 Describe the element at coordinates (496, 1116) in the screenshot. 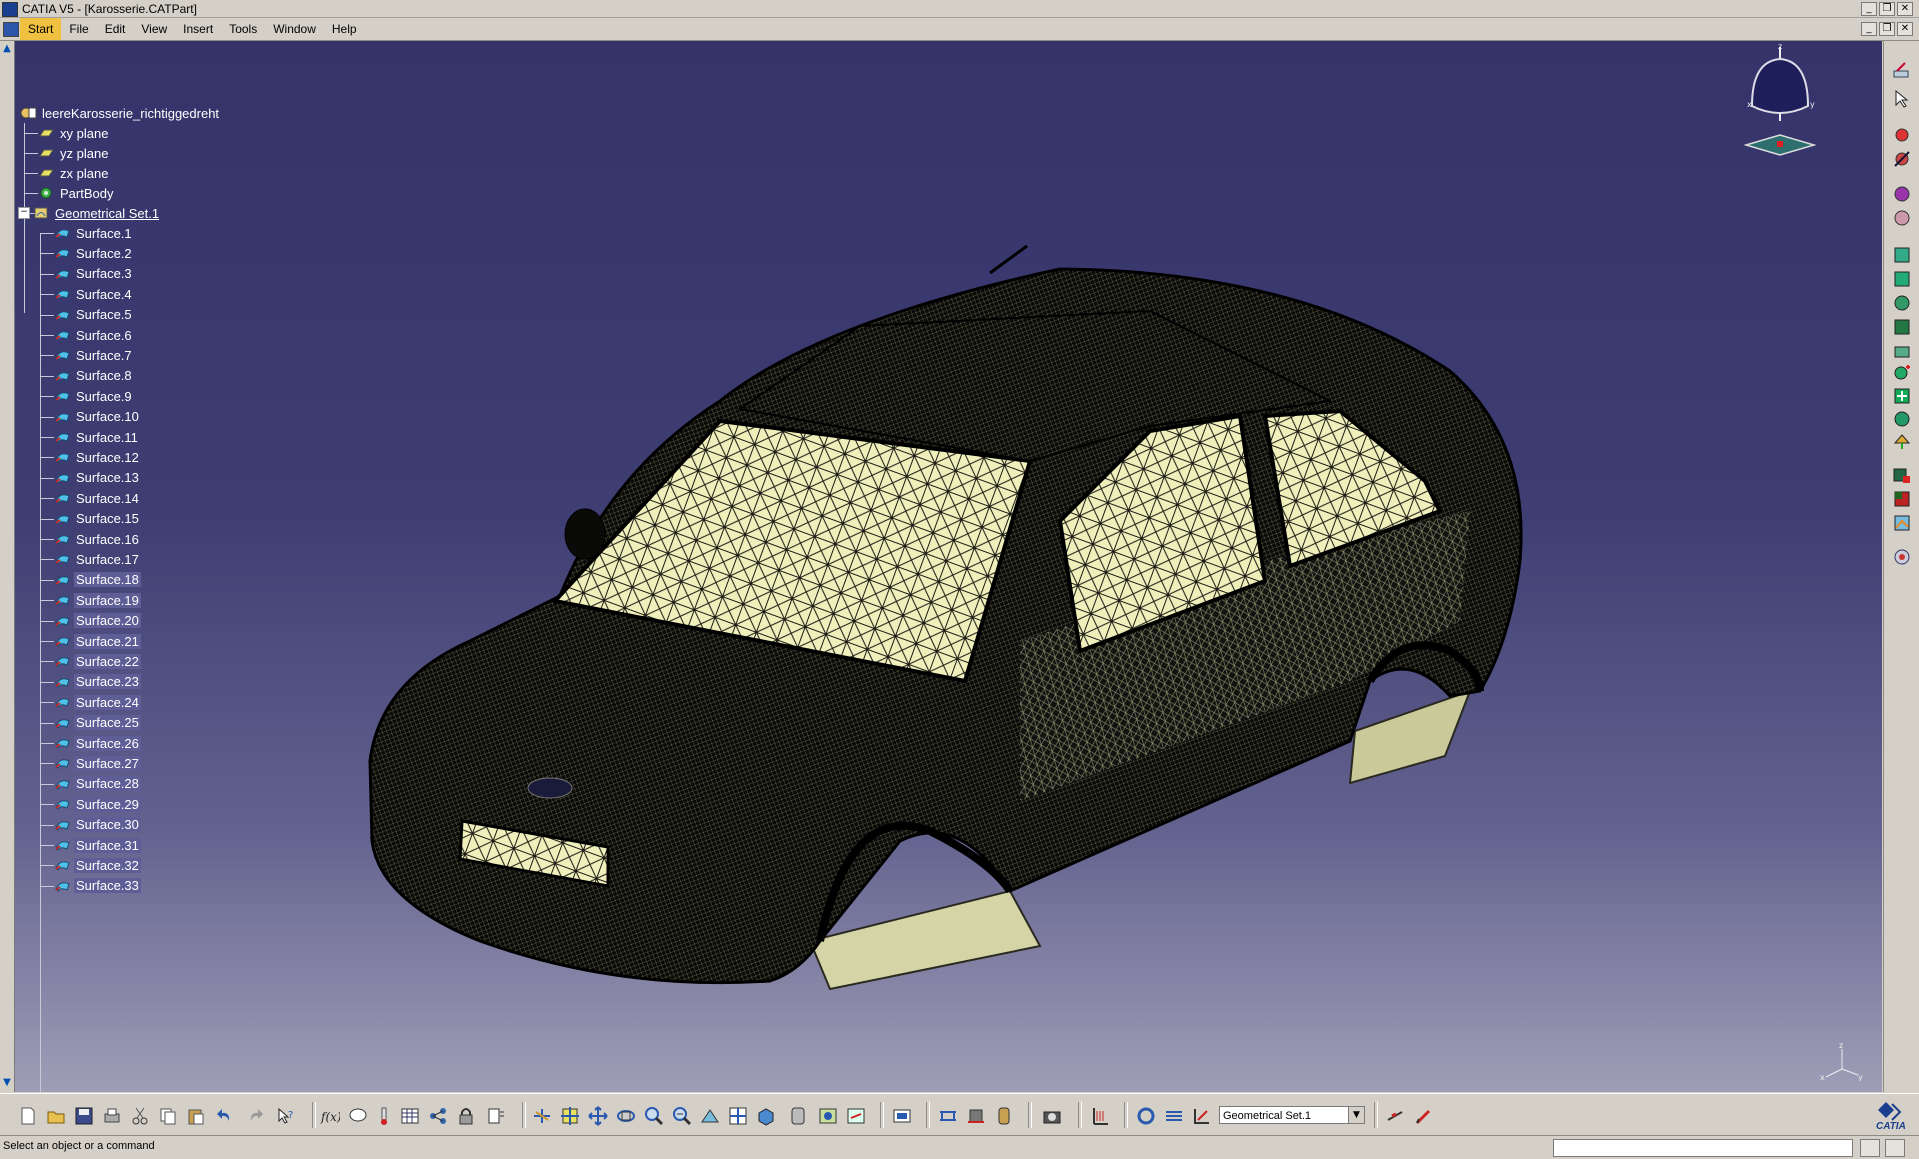

I see `law-icon` at that location.